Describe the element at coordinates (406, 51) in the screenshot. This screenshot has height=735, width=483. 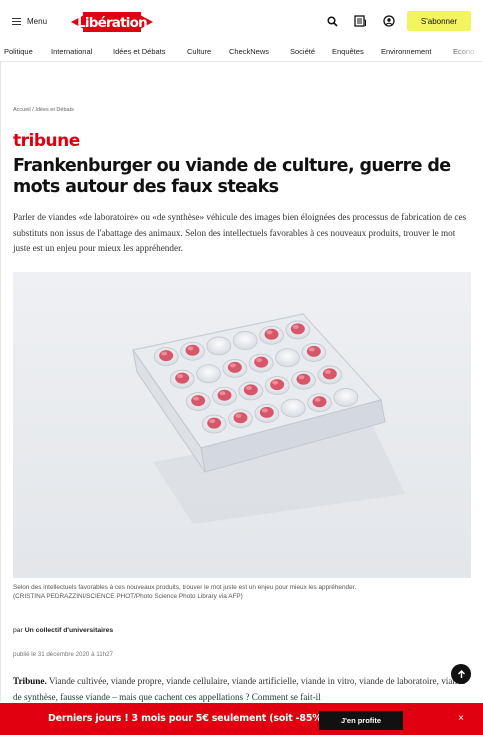
I see `nav-item-environnement: Environnement` at that location.